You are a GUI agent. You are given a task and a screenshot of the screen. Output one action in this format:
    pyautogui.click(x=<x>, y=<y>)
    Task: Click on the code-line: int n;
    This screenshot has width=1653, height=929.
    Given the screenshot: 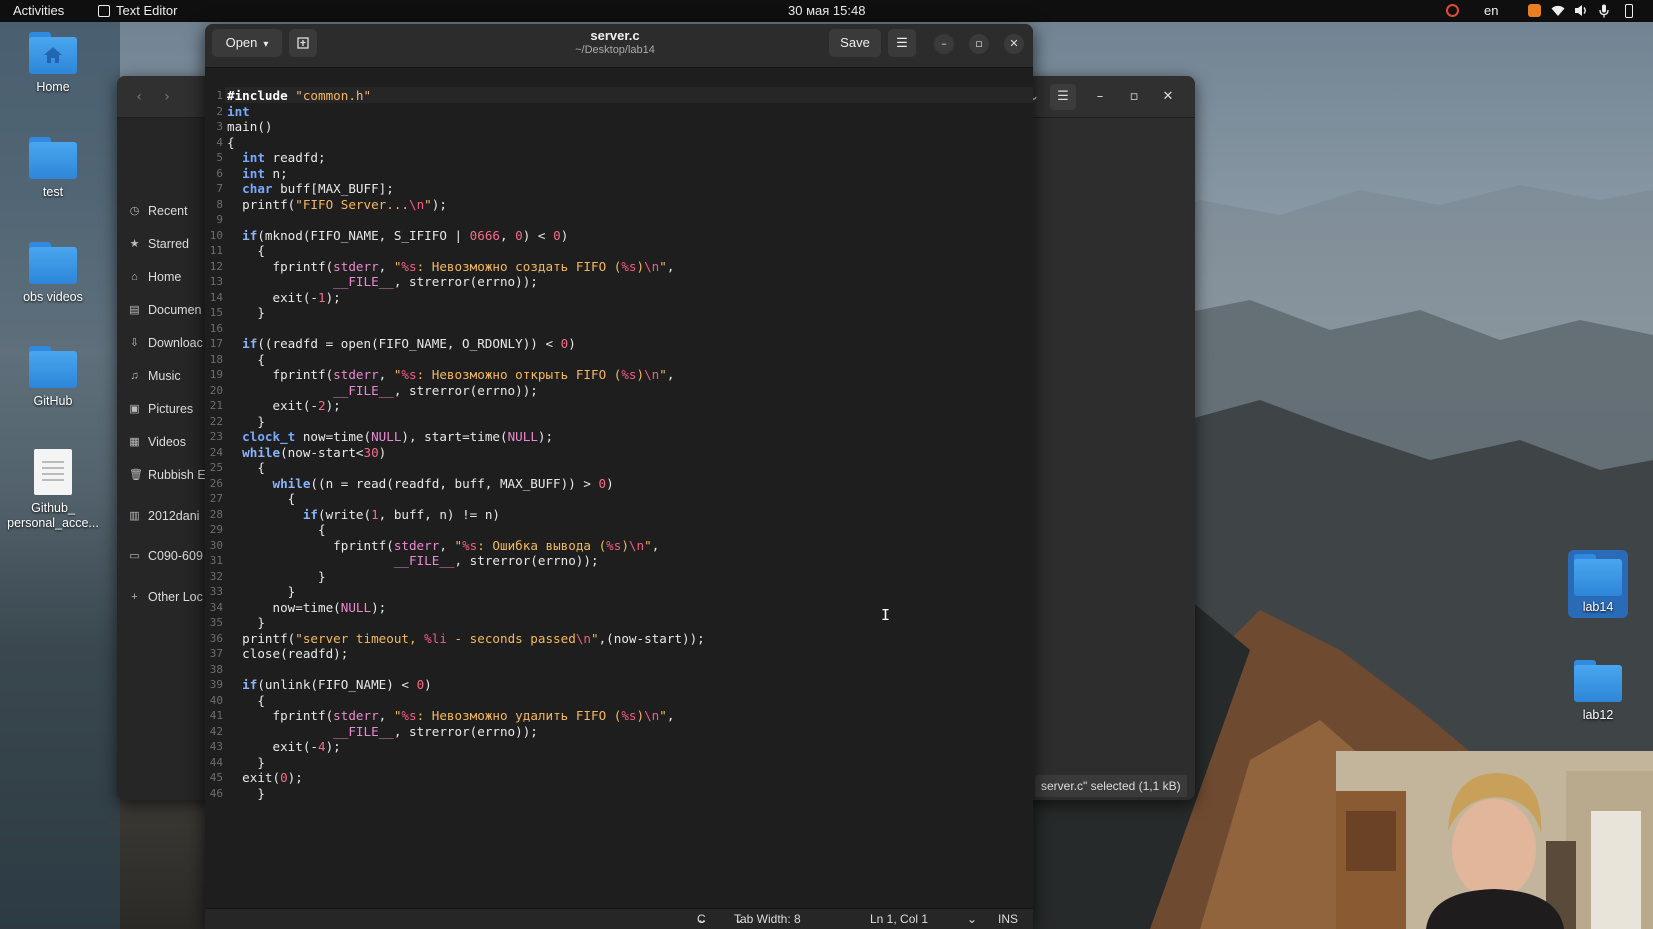 What is the action you would take?
    pyautogui.click(x=466, y=174)
    